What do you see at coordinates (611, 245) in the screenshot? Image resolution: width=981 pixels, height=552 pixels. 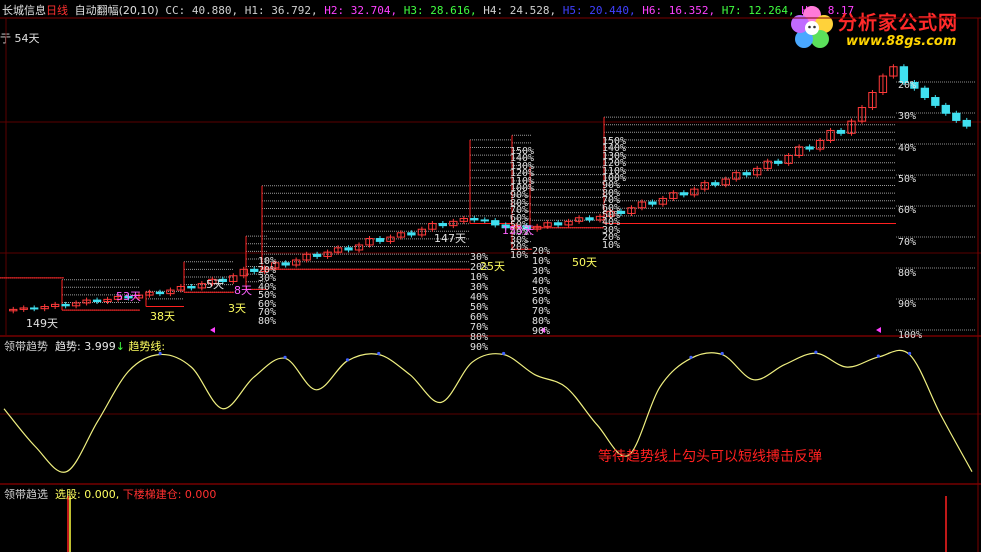 I see `tick-1-14: 10%` at bounding box center [611, 245].